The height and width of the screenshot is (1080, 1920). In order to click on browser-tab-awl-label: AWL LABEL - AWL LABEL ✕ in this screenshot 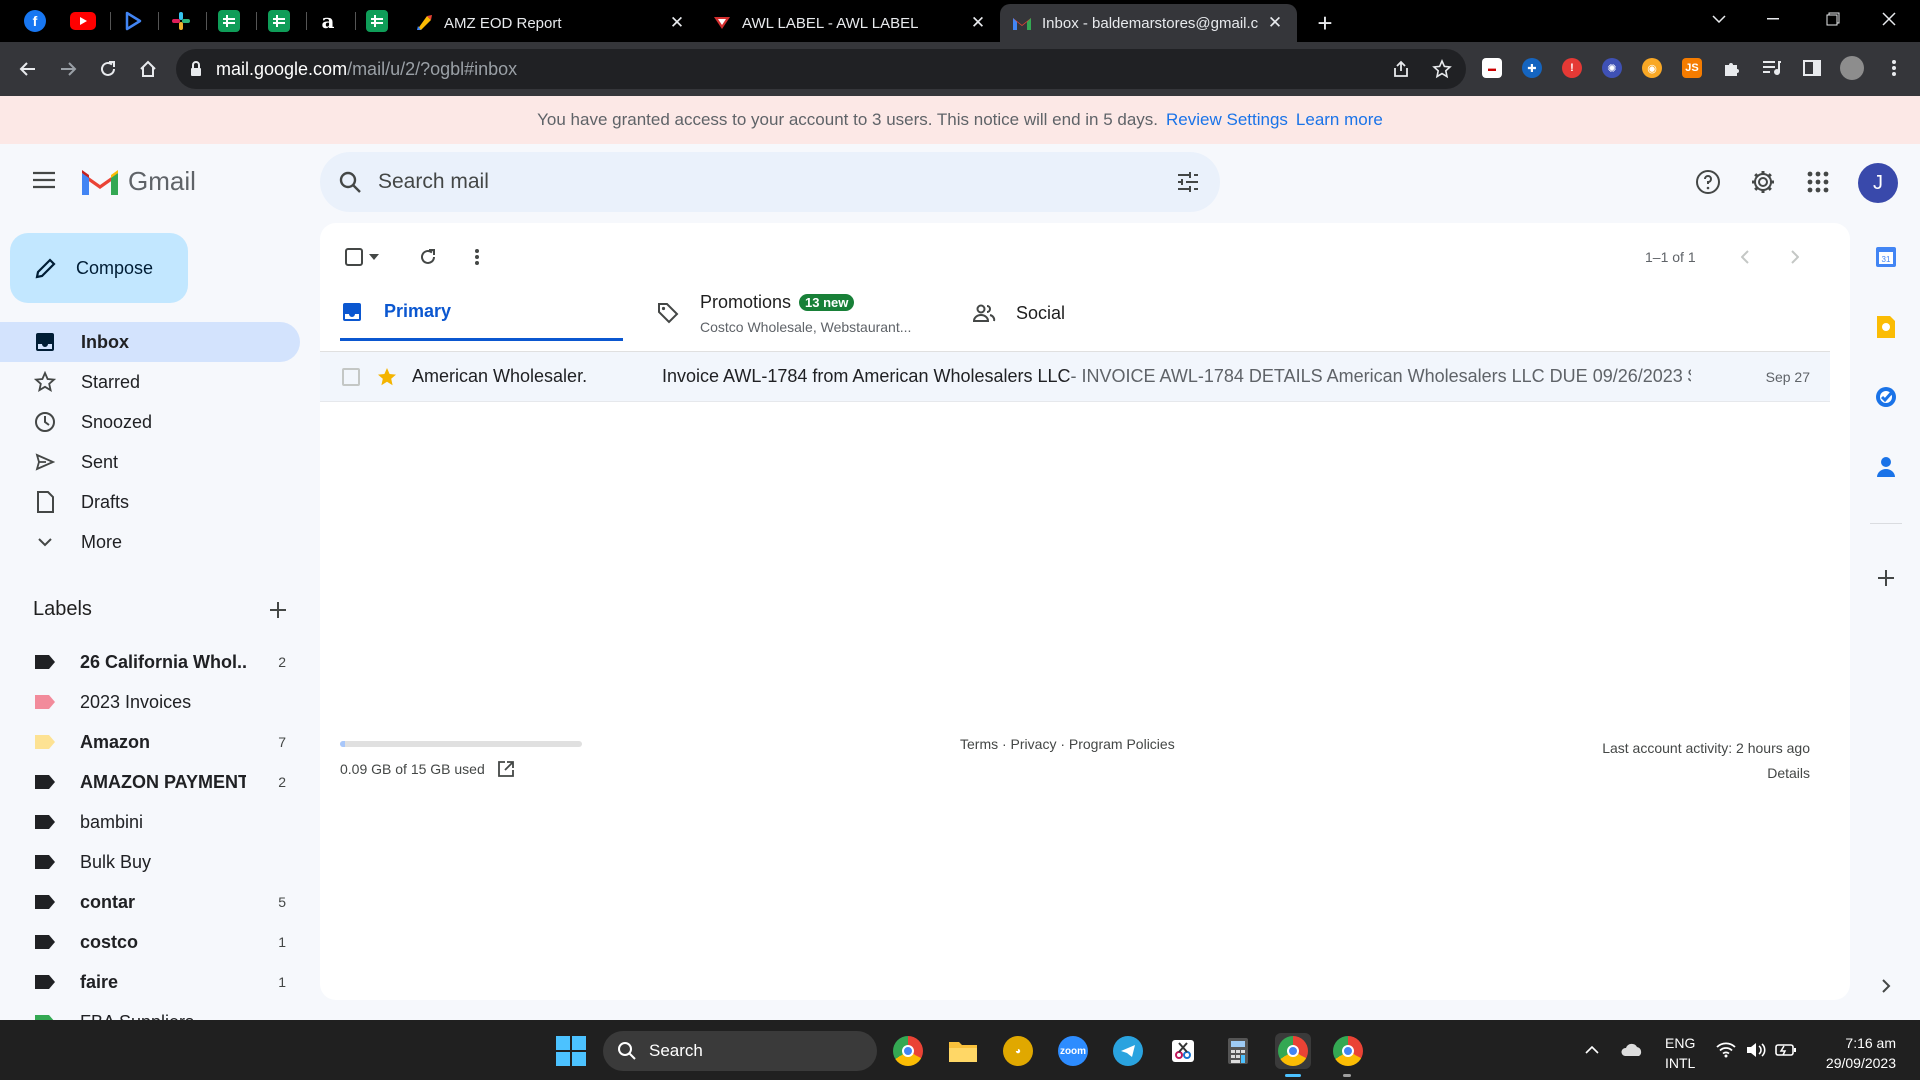, I will do `click(850, 23)`.